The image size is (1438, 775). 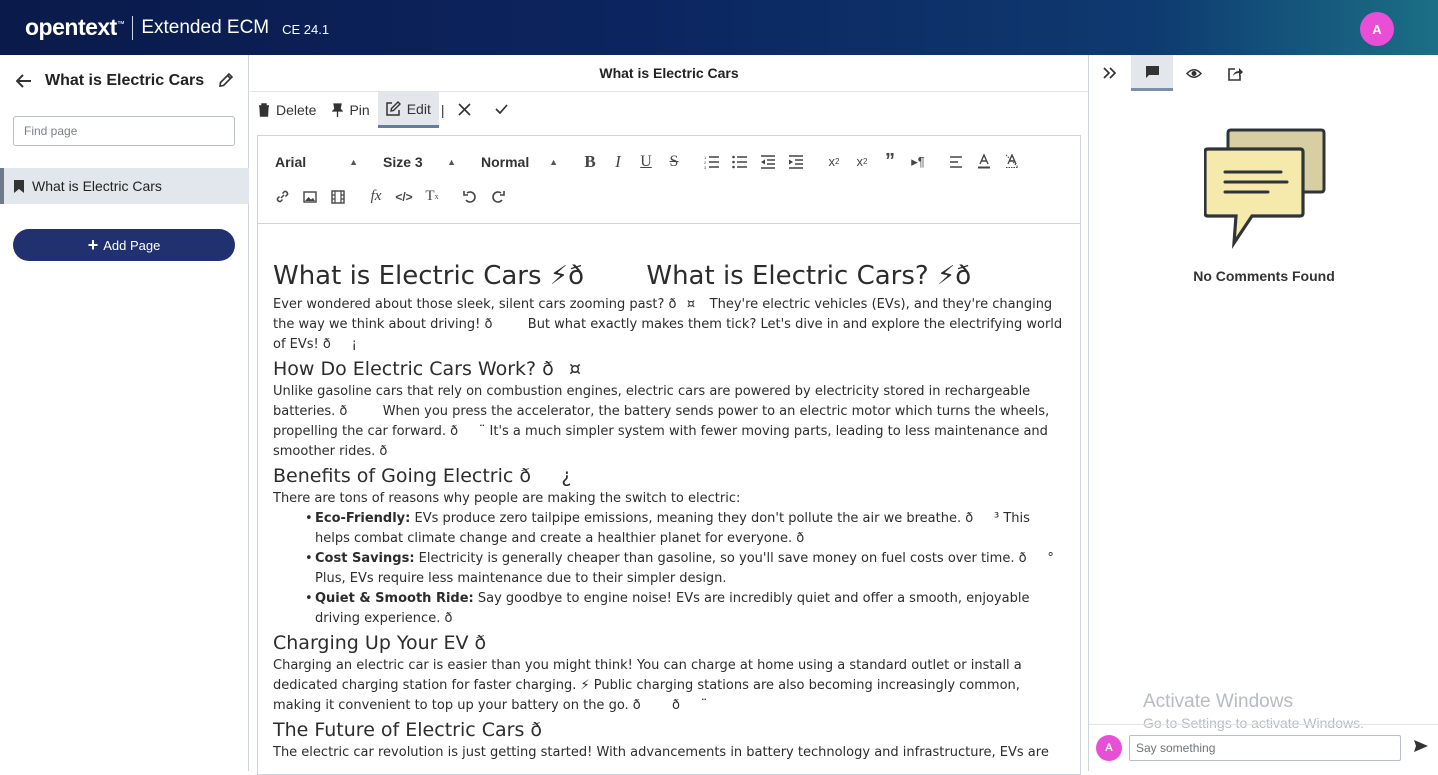 I want to click on font-family-value: Arial, so click(x=291, y=161).